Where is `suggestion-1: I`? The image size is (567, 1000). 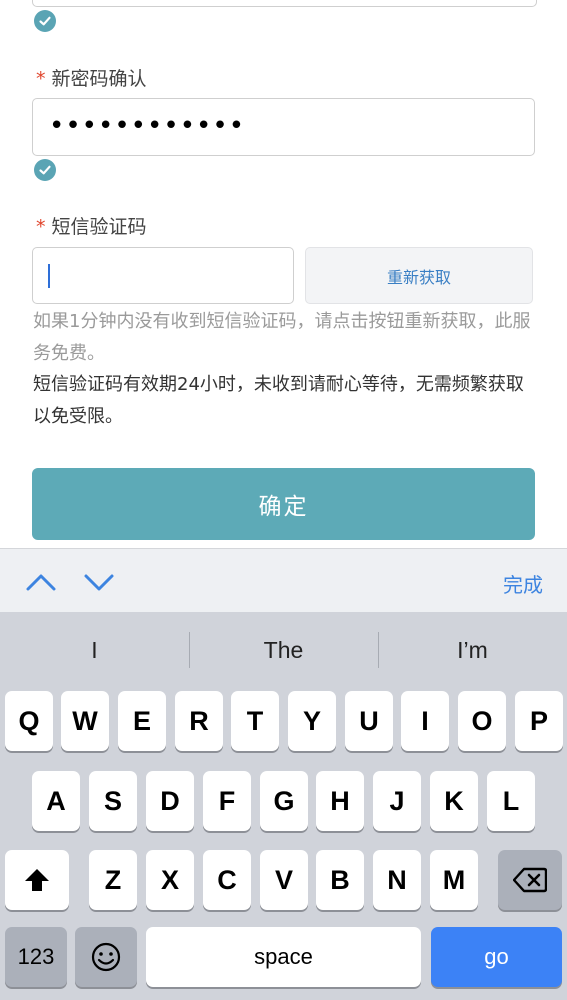 suggestion-1: I is located at coordinates (94, 650).